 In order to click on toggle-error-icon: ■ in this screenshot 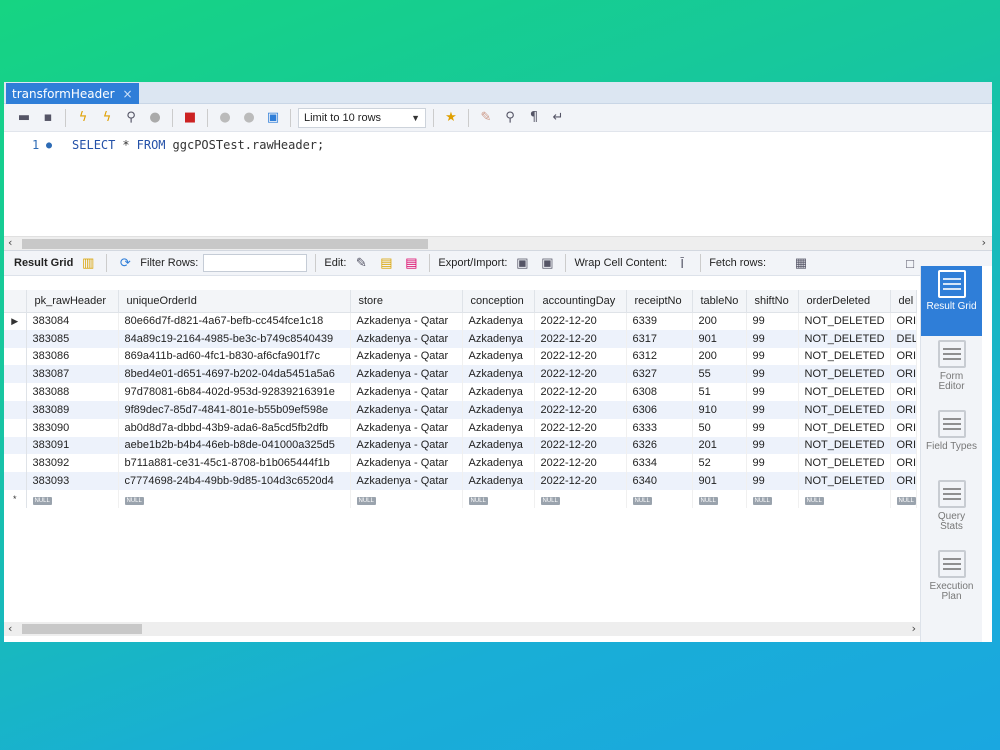, I will do `click(190, 118)`.